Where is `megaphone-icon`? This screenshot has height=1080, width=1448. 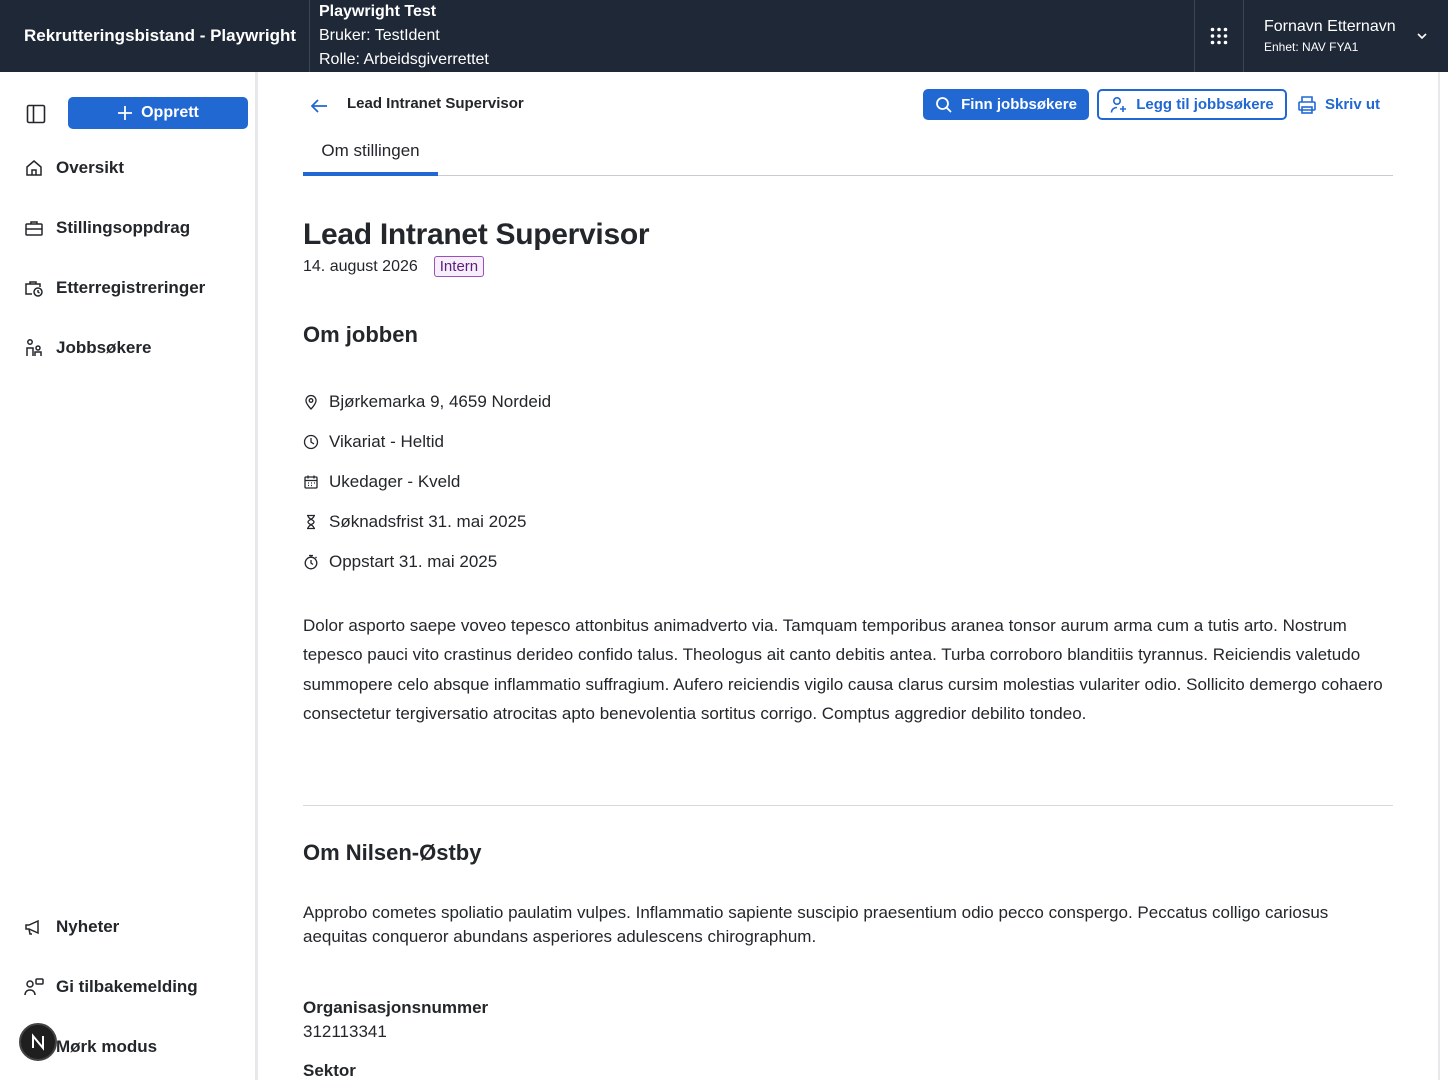
megaphone-icon is located at coordinates (32, 927).